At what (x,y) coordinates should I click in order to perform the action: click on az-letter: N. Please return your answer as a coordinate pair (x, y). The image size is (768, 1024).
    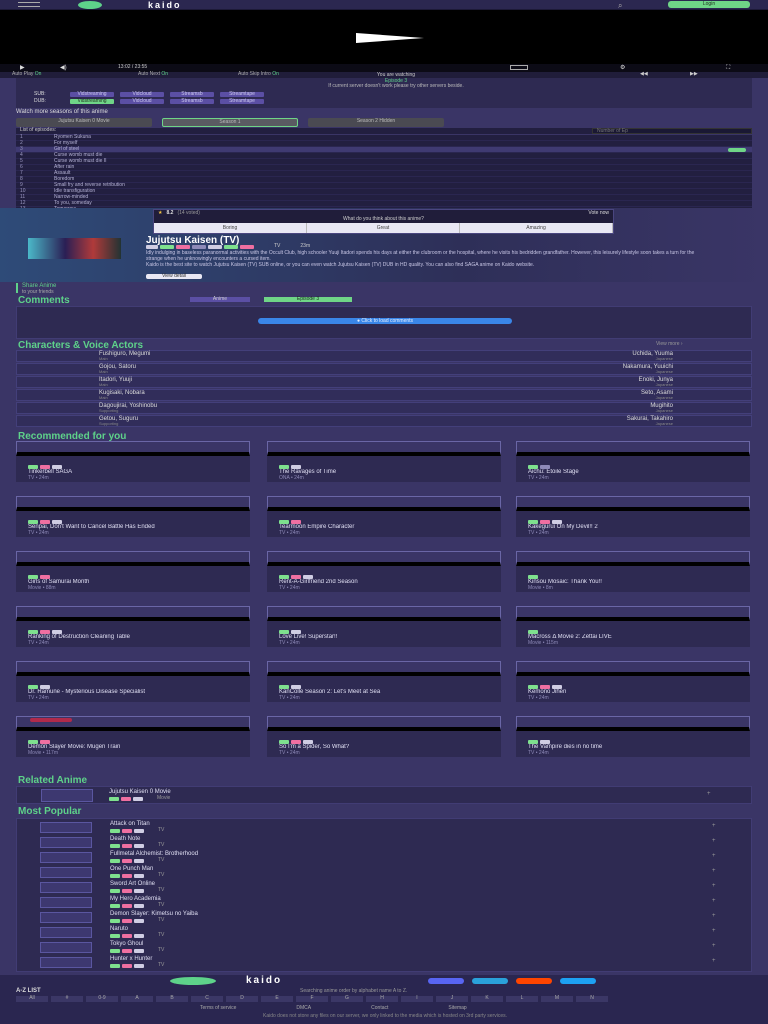
    Looking at the image, I should click on (592, 998).